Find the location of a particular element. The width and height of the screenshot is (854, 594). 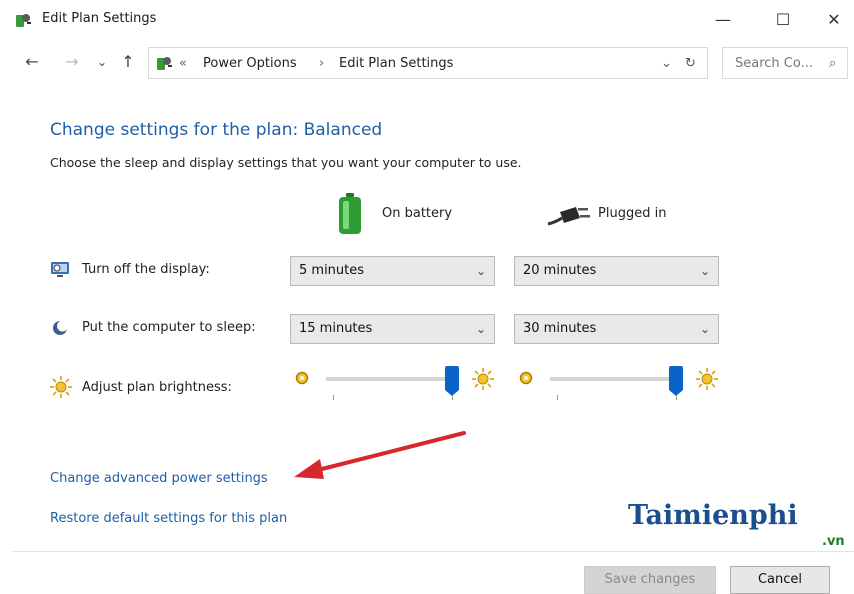

plugged-in-label: Plugged in is located at coordinates (632, 213).